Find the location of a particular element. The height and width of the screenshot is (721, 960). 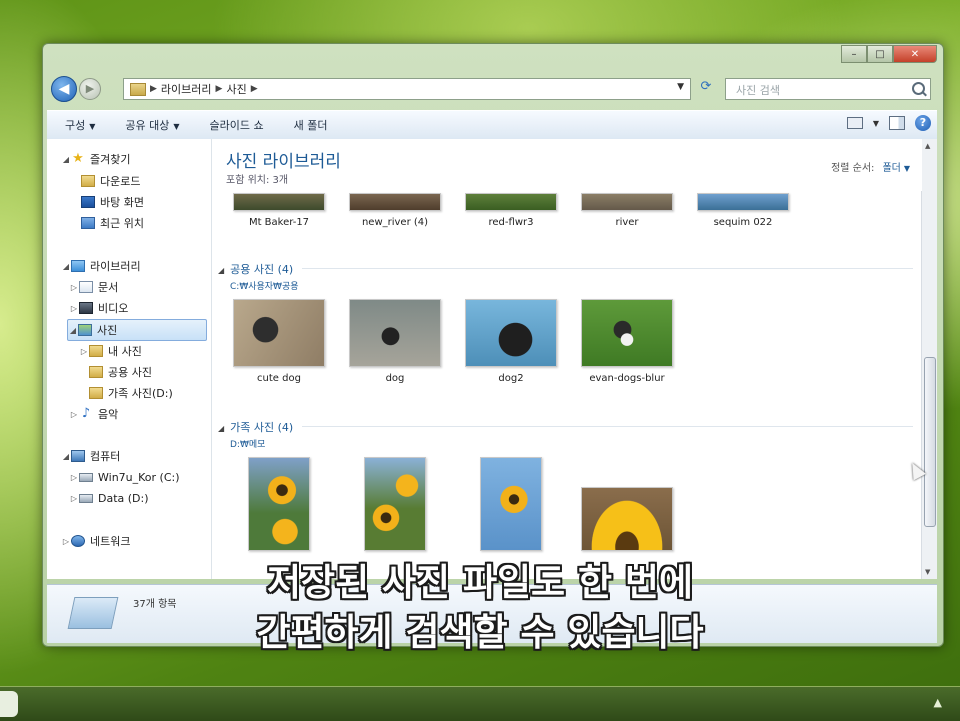

nav-documents: ▷ 문서 is located at coordinates (93, 287).